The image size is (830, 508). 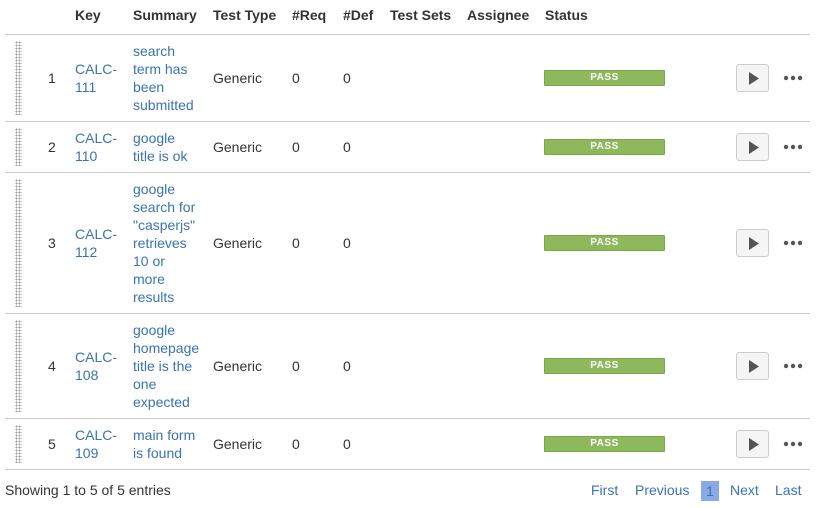 I want to click on issue-key-link: CALC- 112, so click(x=100, y=243).